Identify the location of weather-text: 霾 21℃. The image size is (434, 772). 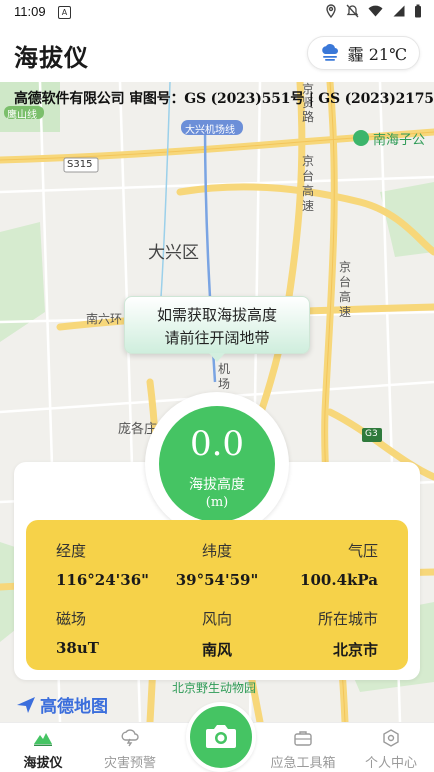
(377, 53).